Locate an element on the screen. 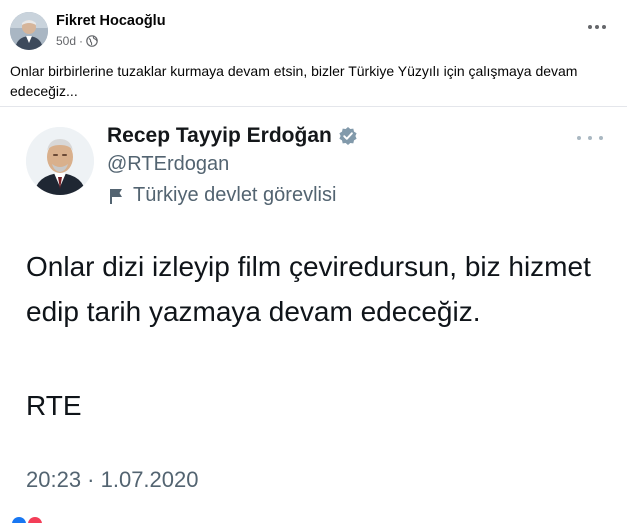  author-photo is located at coordinates (29, 31).